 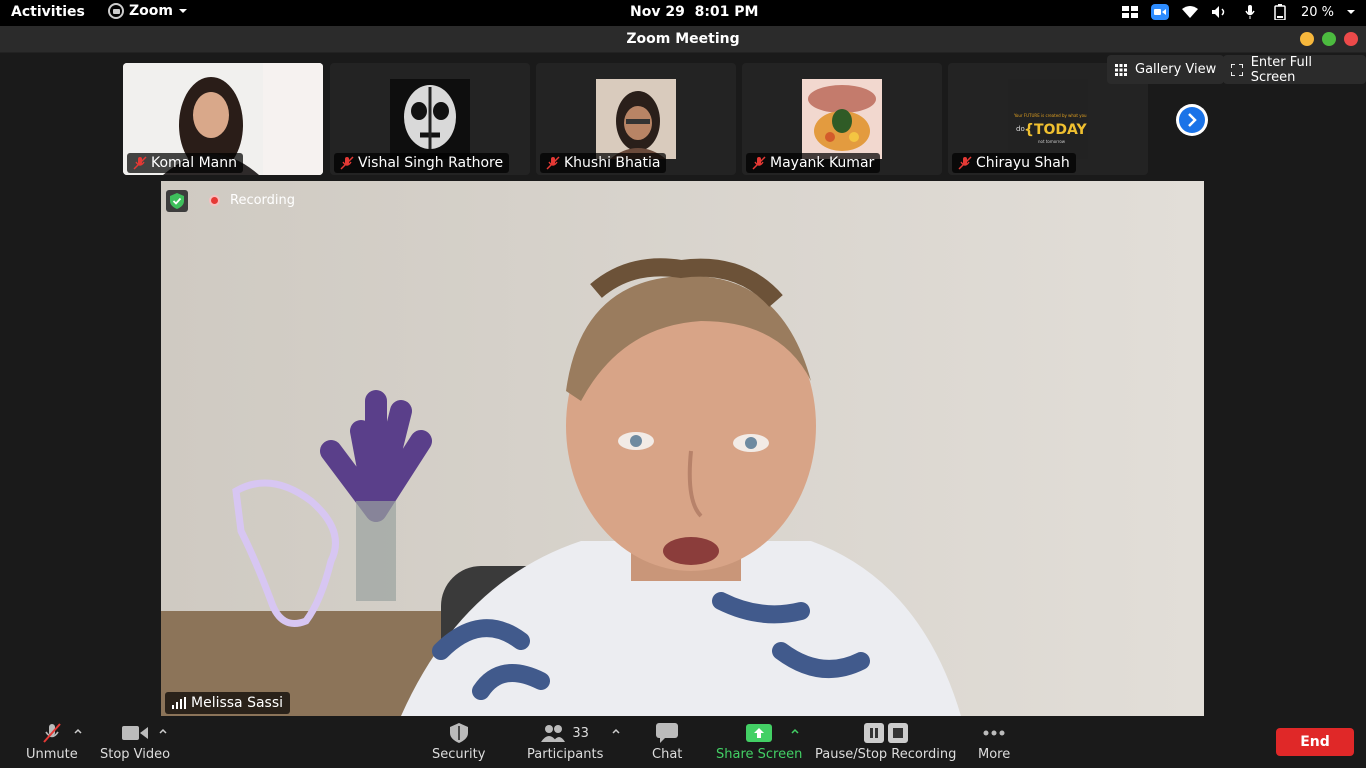 I want to click on pause-stop-icon, so click(x=885, y=733).